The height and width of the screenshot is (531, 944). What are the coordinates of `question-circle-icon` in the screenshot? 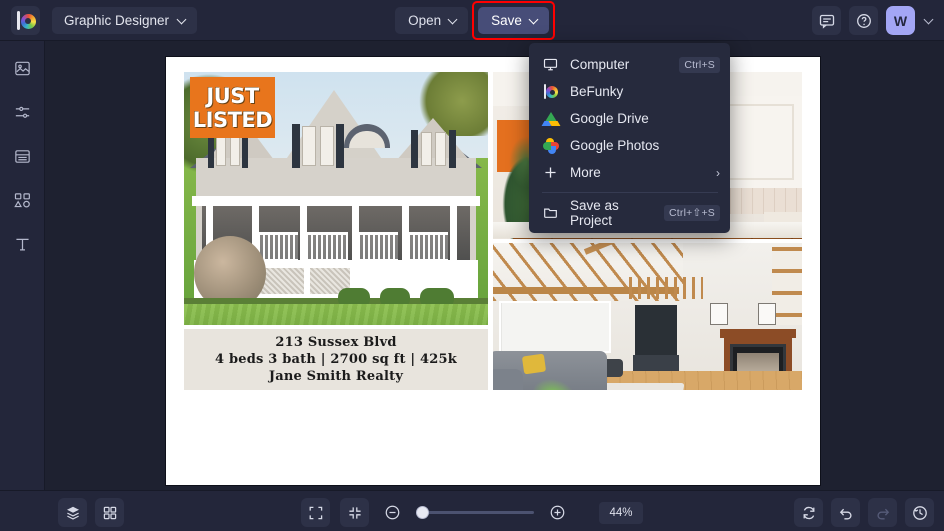 It's located at (863, 20).